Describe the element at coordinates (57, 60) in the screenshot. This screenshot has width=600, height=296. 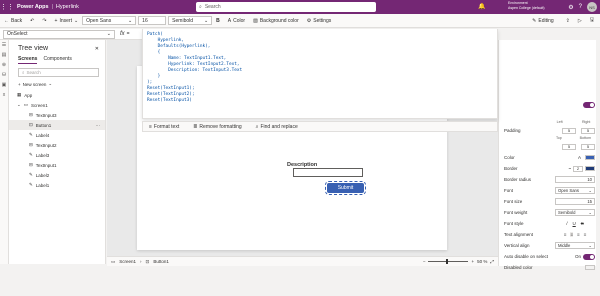
I see `tab-components: Components` at that location.